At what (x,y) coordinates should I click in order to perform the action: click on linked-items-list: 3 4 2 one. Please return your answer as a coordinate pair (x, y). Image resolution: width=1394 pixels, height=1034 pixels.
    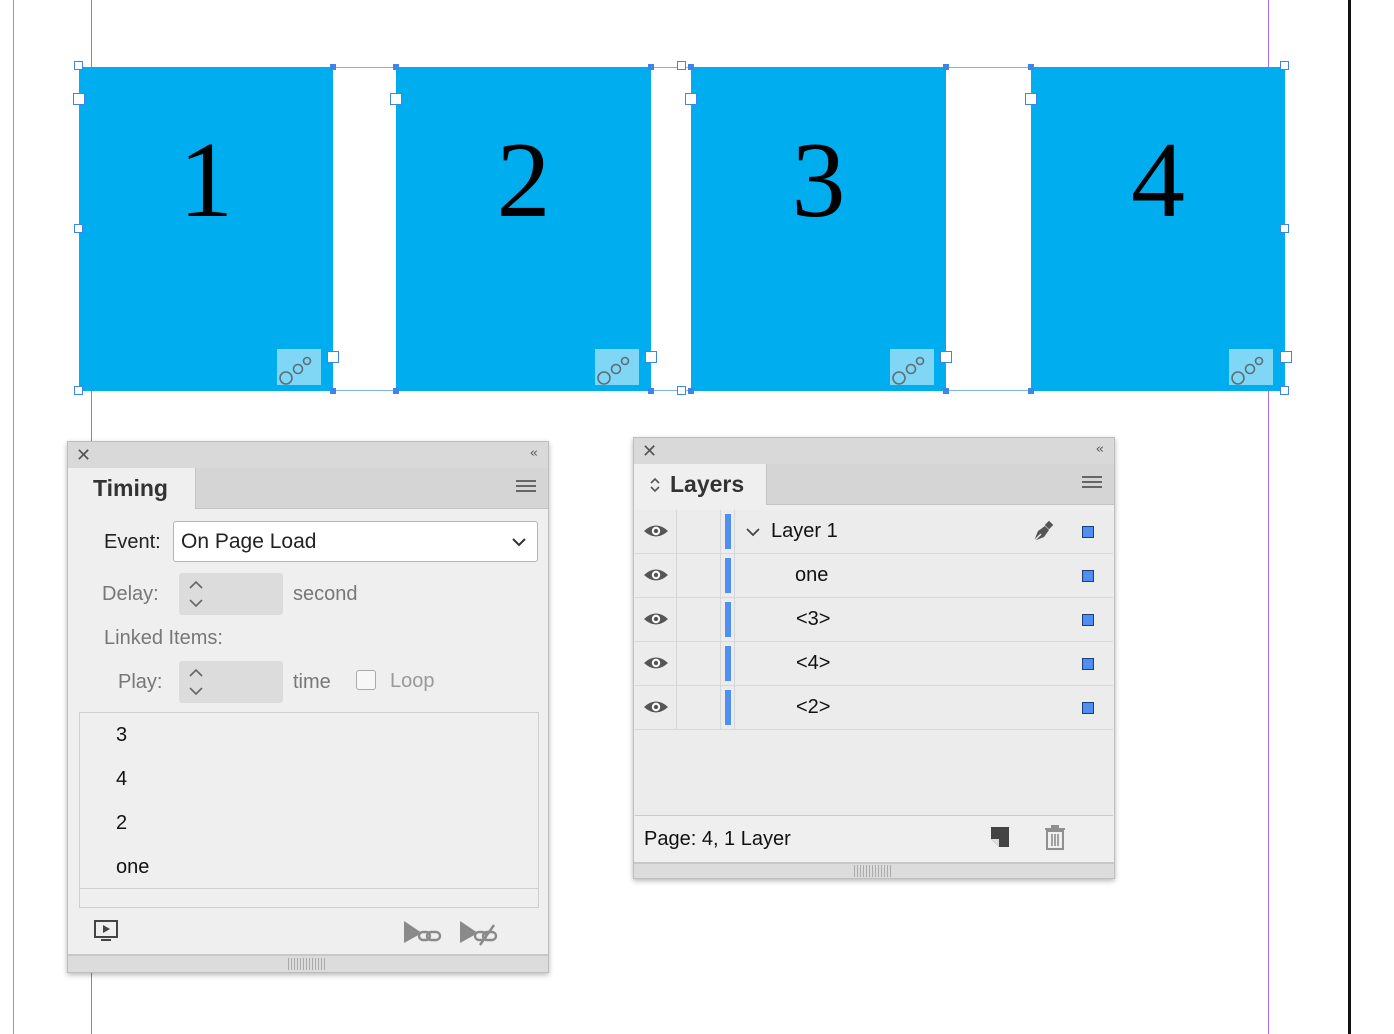
    Looking at the image, I should click on (309, 810).